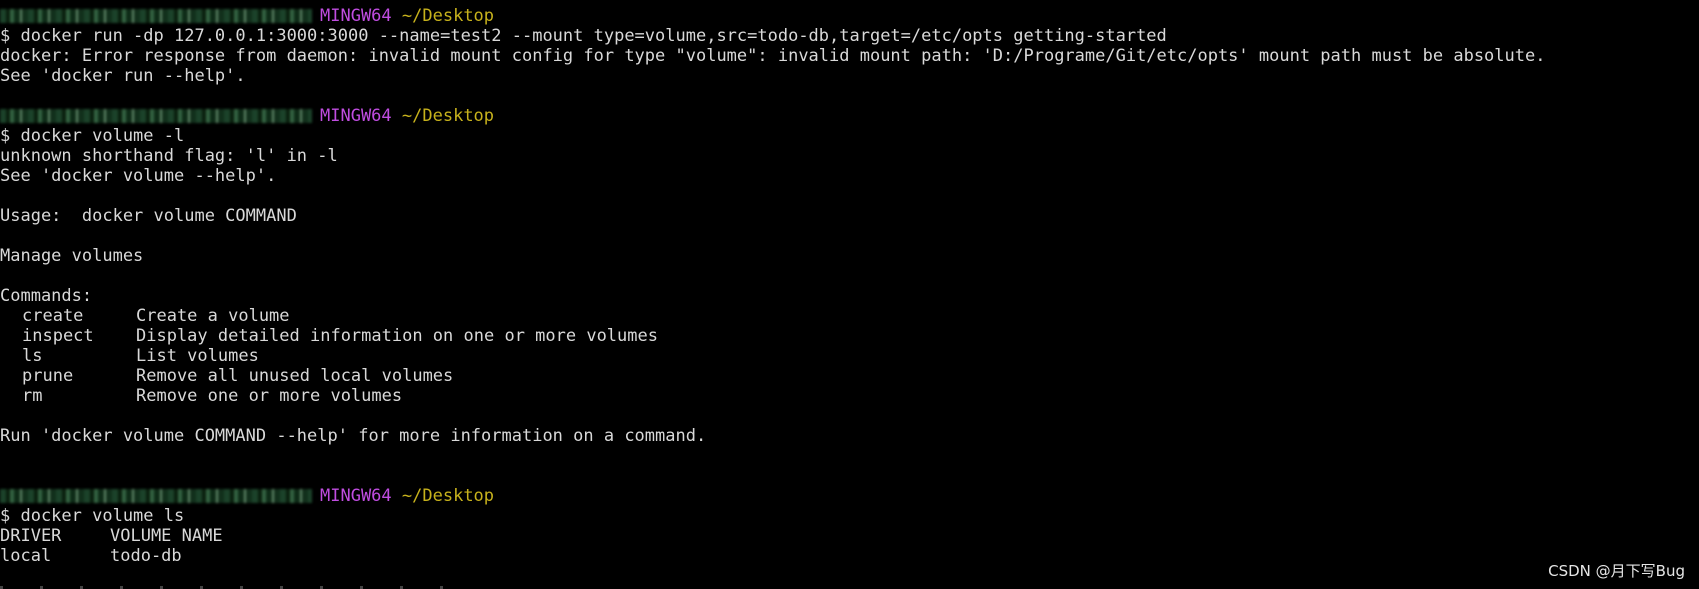 This screenshot has height=589, width=1699. Describe the element at coordinates (295, 376) in the screenshot. I see `command-desc: Remove all unused local volumes` at that location.